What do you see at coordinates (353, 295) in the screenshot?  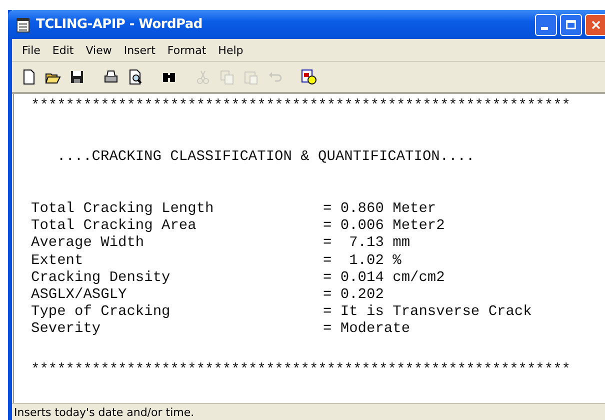 I see `measure-value: = 0.202` at bounding box center [353, 295].